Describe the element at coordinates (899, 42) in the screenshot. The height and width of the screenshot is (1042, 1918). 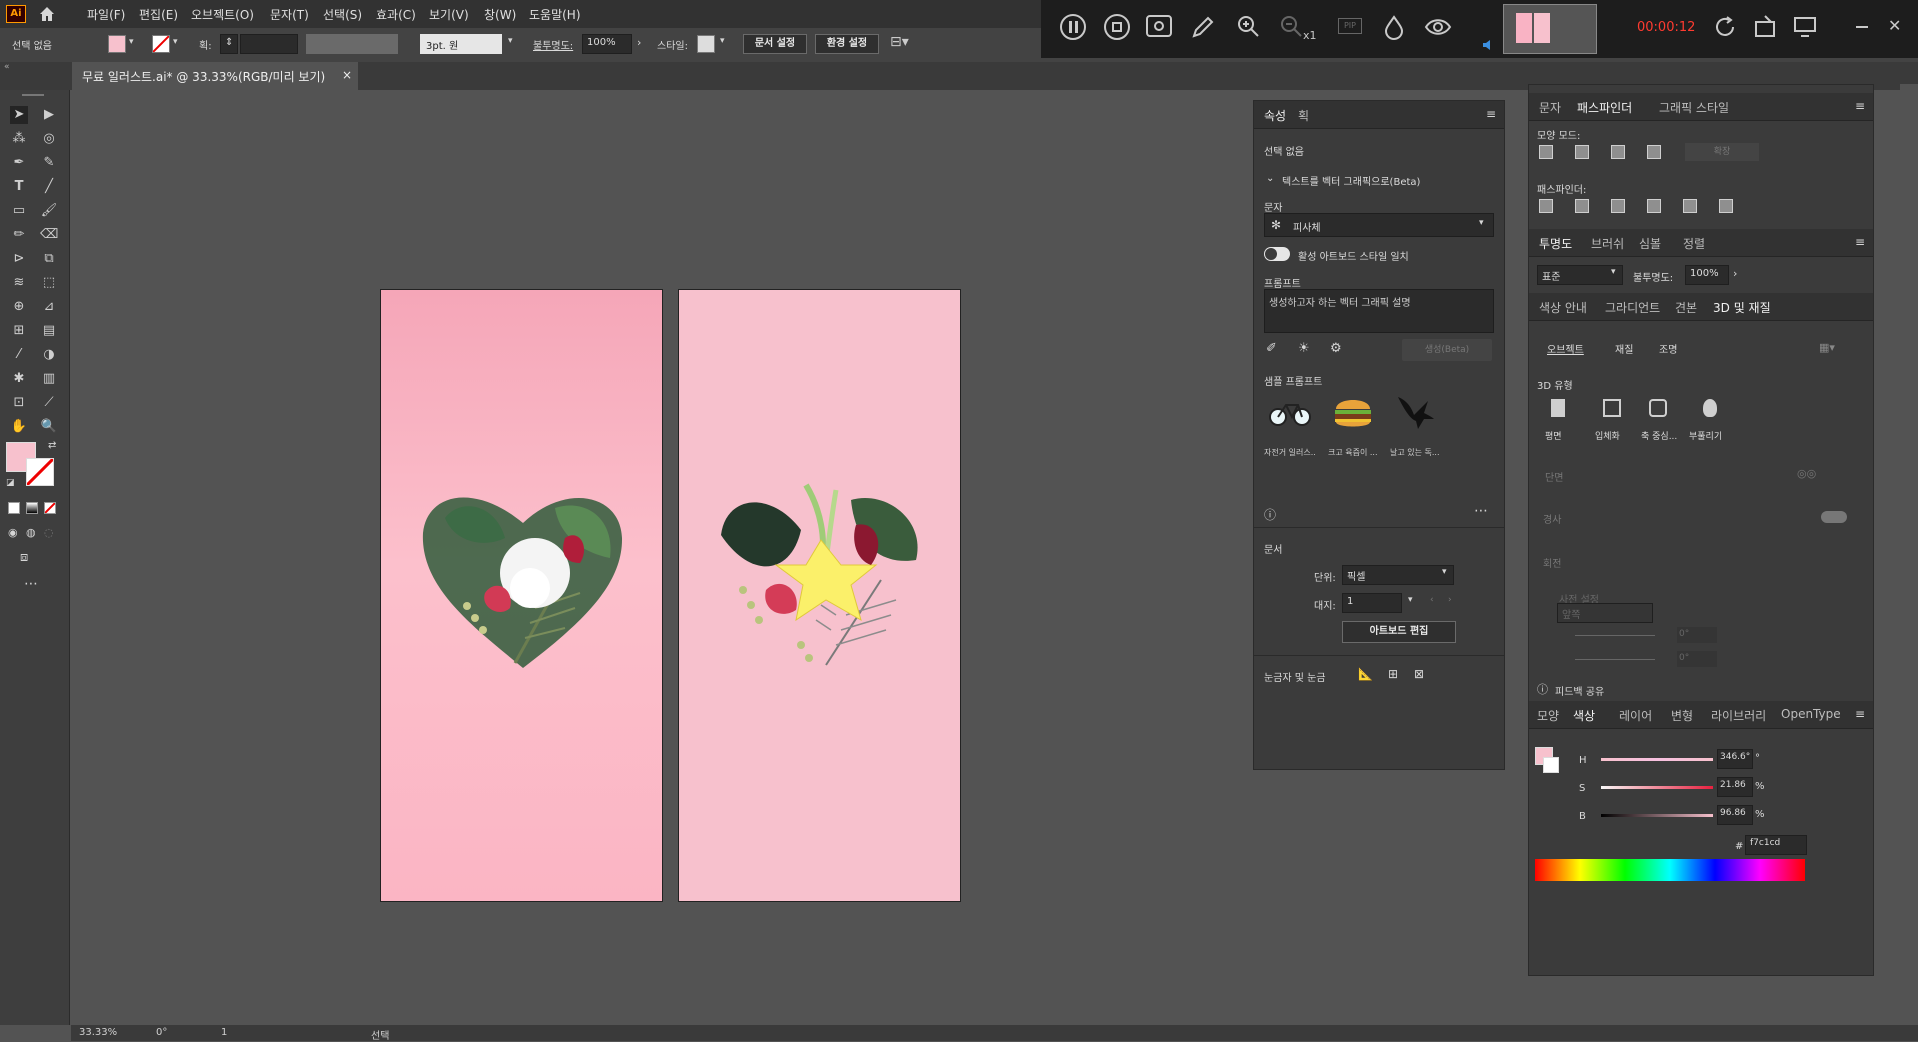
I see `arrange-documents-icon: ⊟▾` at that location.